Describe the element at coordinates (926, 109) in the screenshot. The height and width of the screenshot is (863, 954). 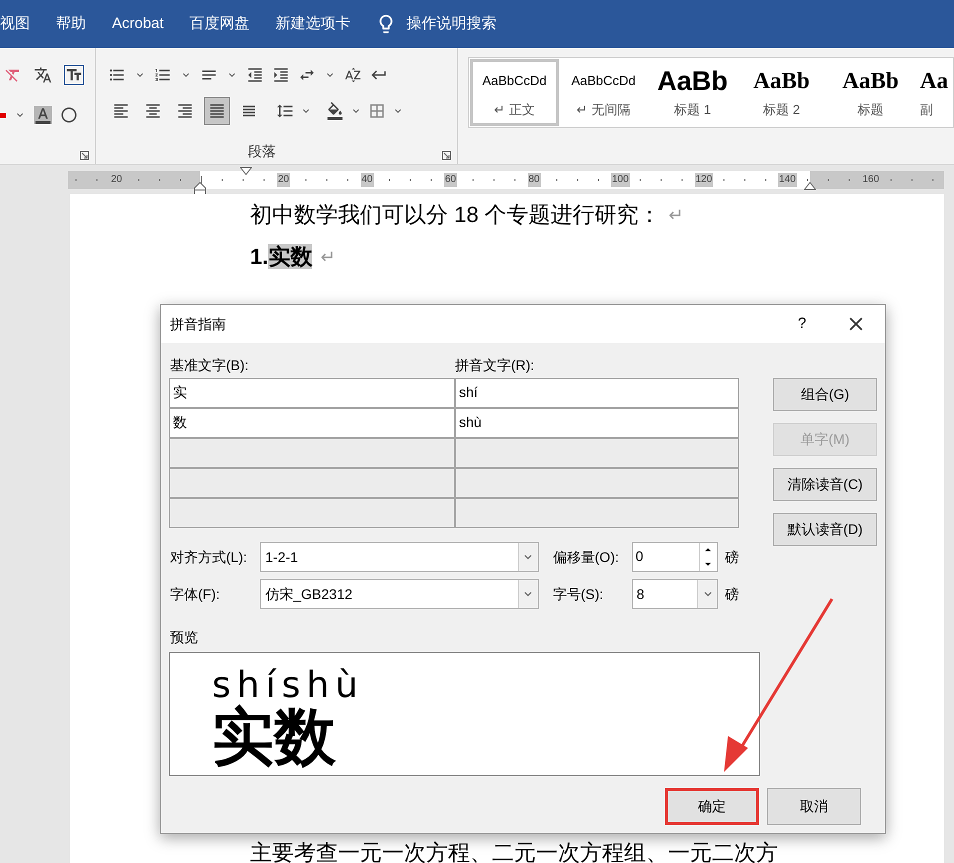
I see `style-name: 副` at that location.